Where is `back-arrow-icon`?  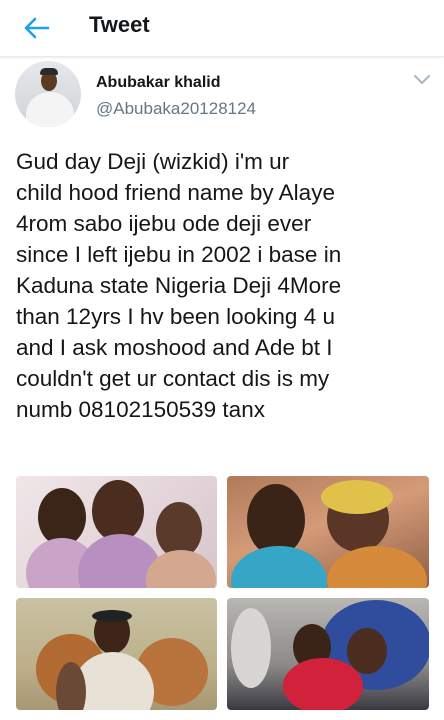 back-arrow-icon is located at coordinates (37, 28).